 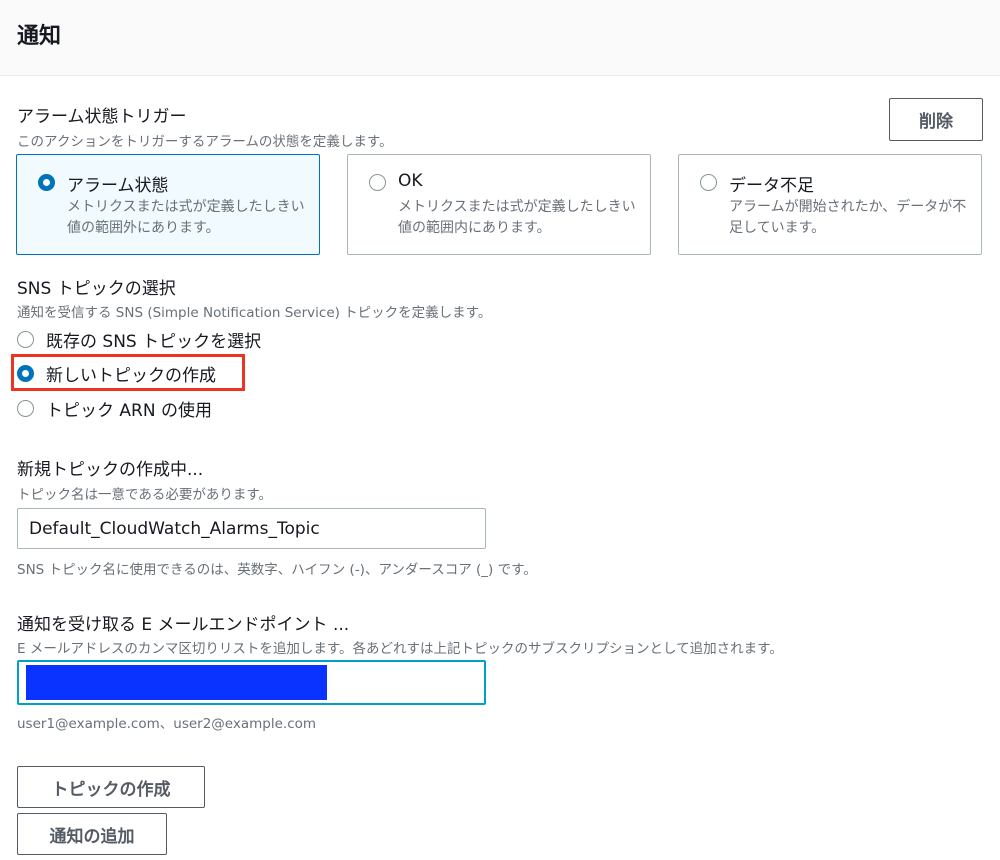 I want to click on new-topic-description: トピック名は一意である必要があります。, so click(x=145, y=495).